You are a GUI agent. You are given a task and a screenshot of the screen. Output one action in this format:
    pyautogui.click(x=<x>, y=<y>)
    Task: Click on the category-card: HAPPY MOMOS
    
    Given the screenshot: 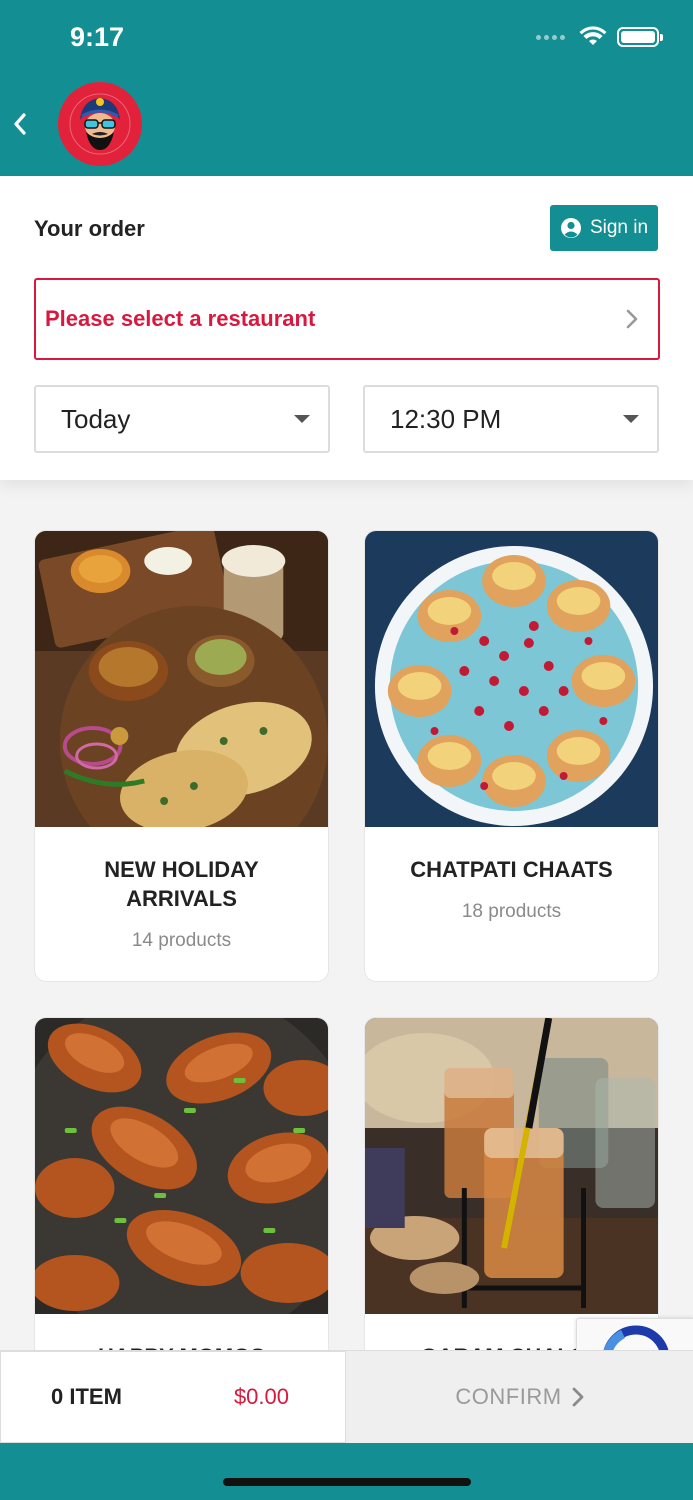 What is the action you would take?
    pyautogui.click(x=181, y=1183)
    